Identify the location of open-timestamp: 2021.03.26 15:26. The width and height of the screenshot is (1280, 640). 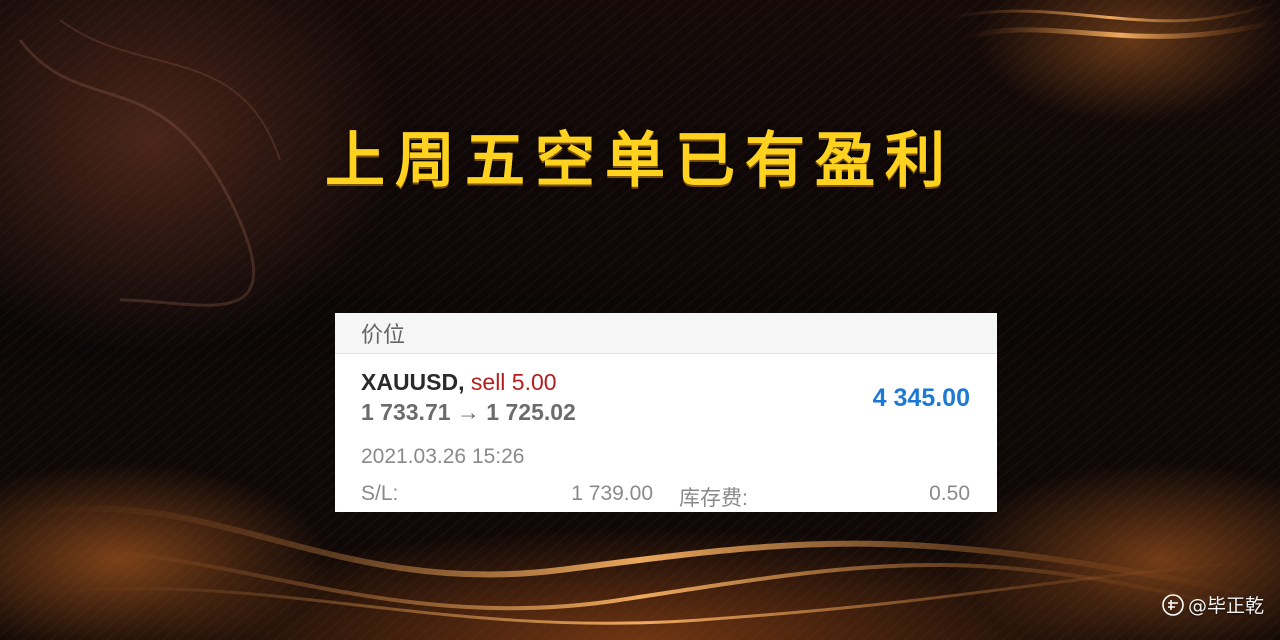
(443, 456).